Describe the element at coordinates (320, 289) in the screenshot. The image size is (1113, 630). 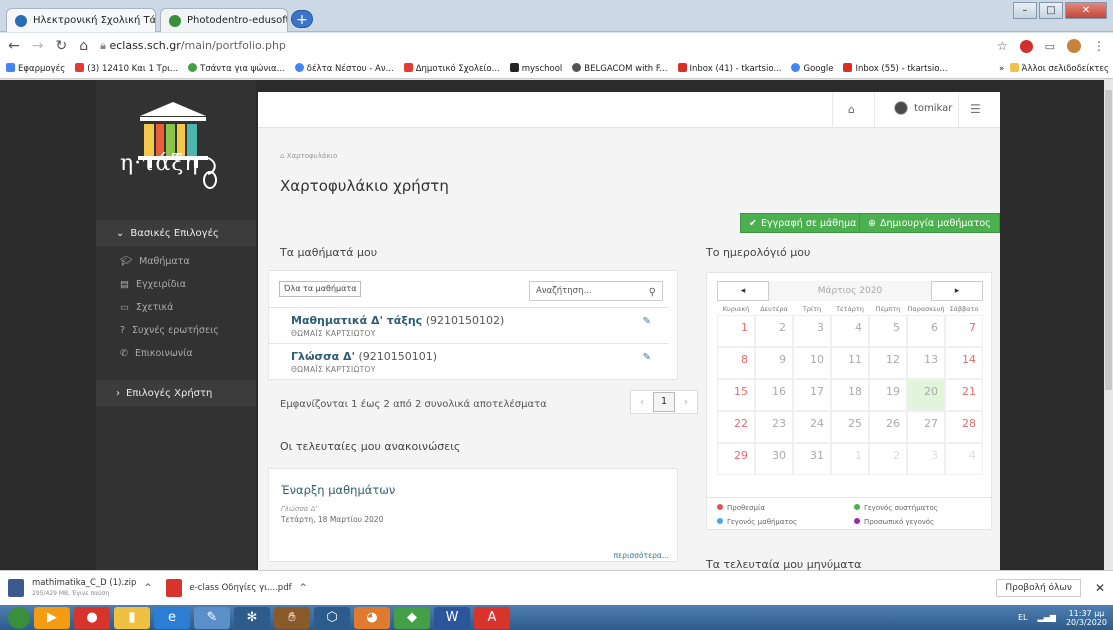
I see `course-filter-select: Όλα τα μαθήματα` at that location.